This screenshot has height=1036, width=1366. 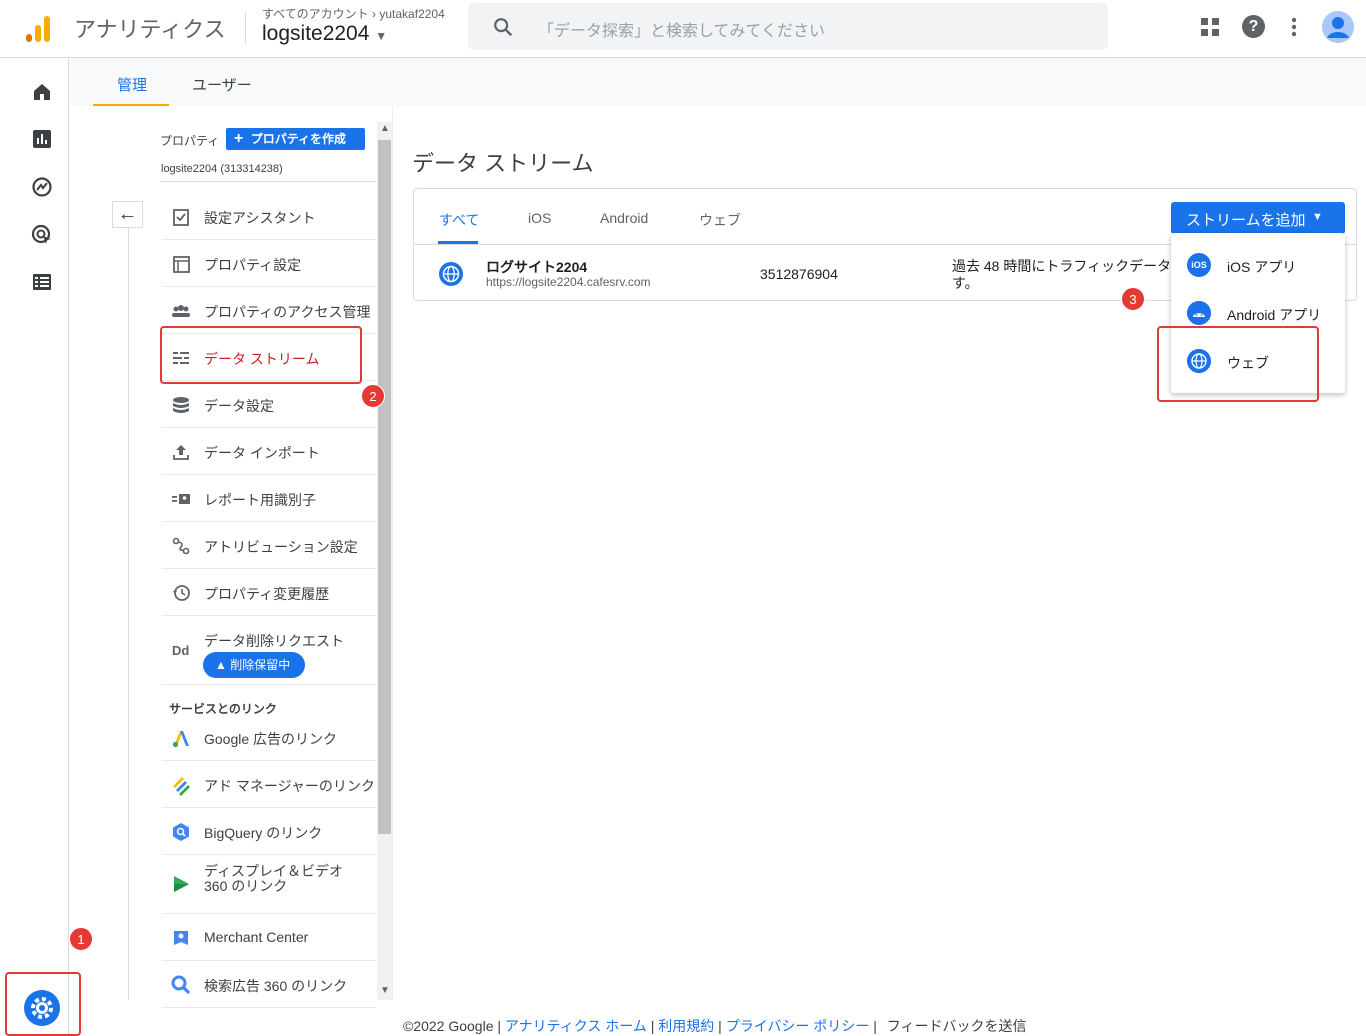 I want to click on nav-scrollbar: ▲ ▼, so click(x=384, y=561).